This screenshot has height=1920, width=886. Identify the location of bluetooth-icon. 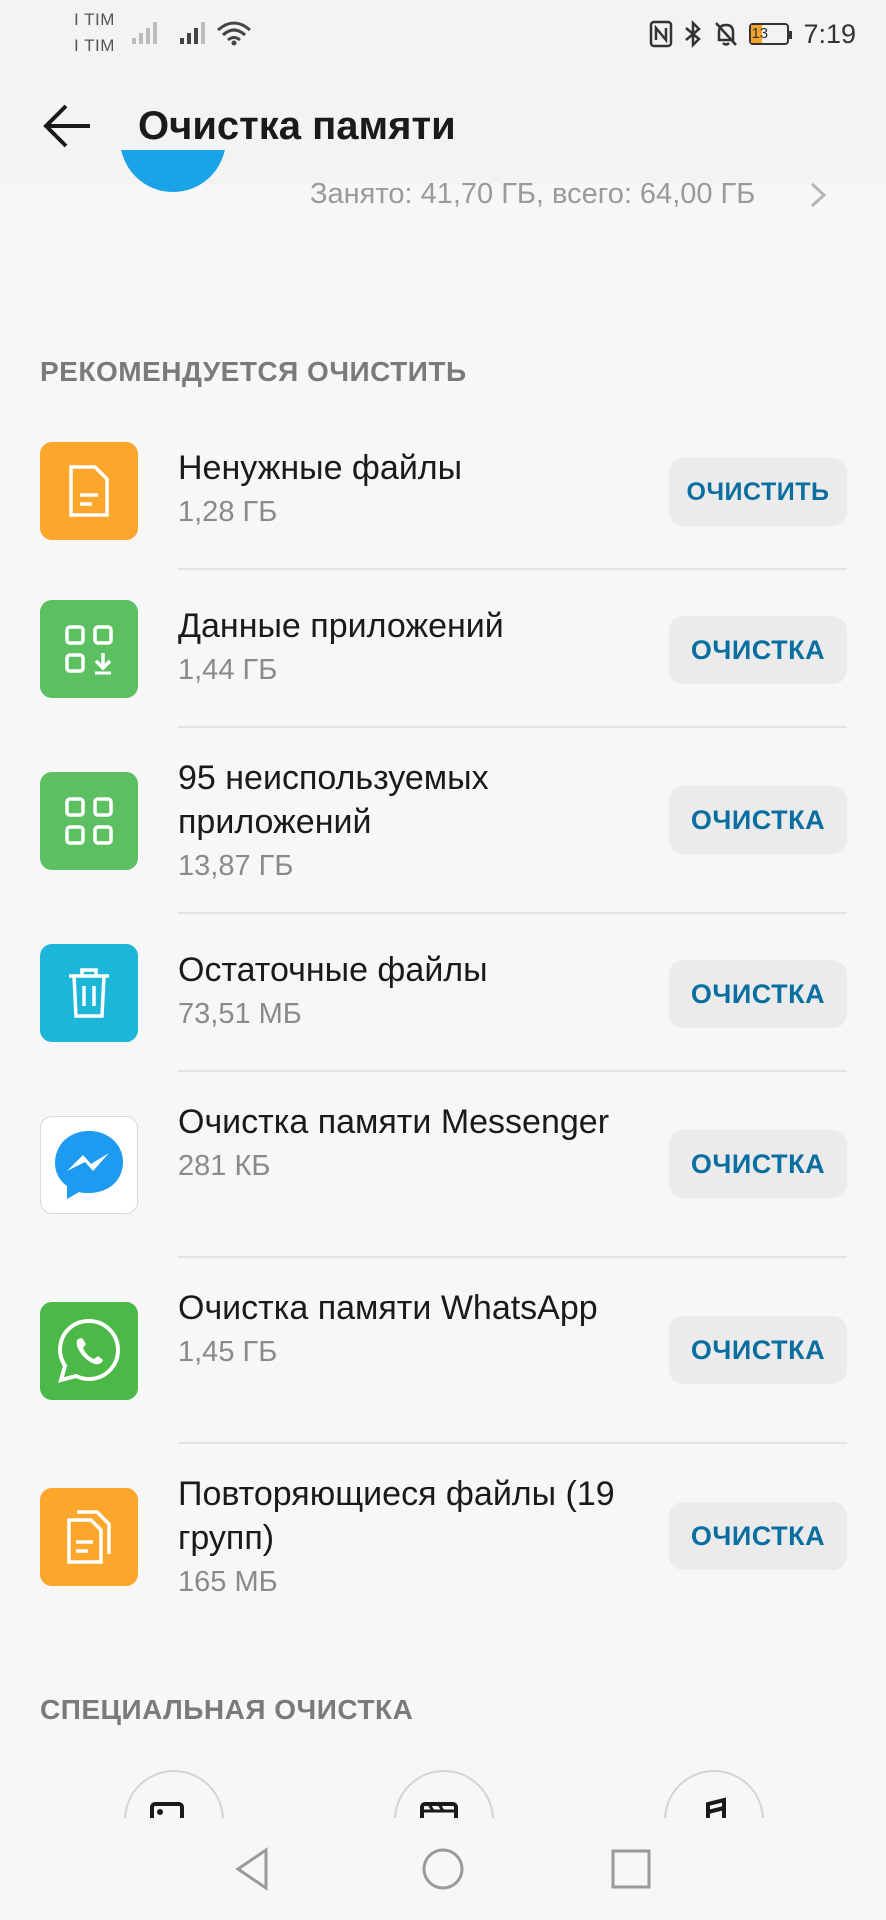
(693, 34).